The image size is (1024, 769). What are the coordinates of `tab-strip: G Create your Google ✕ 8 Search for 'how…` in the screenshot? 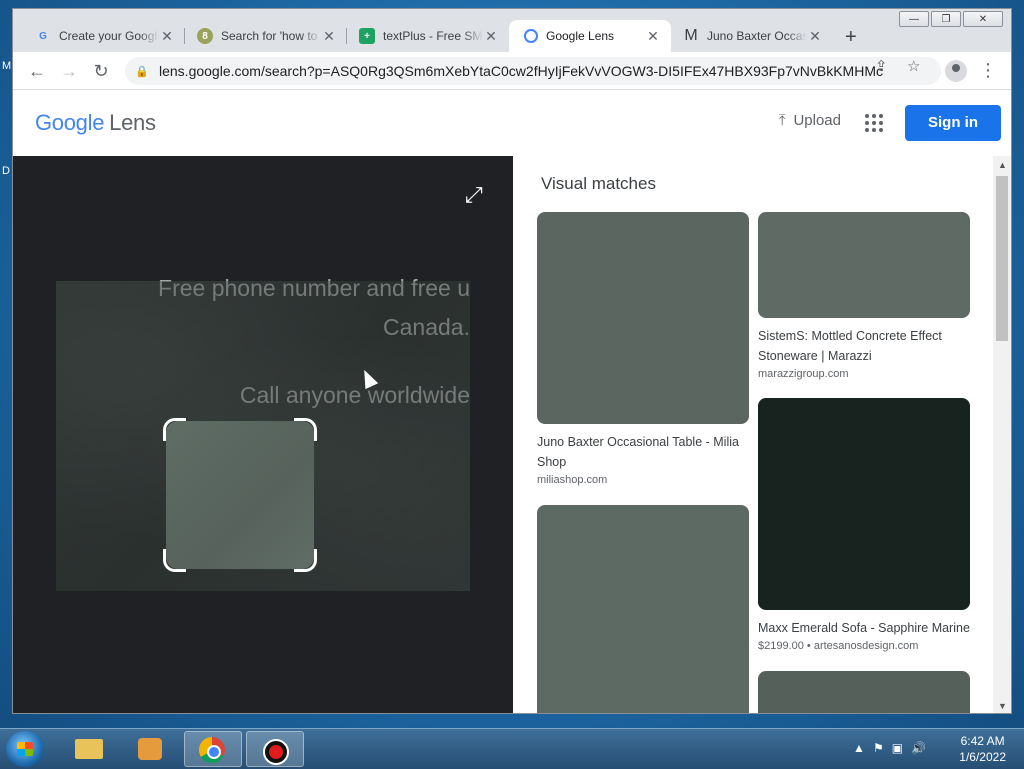 It's located at (473, 36).